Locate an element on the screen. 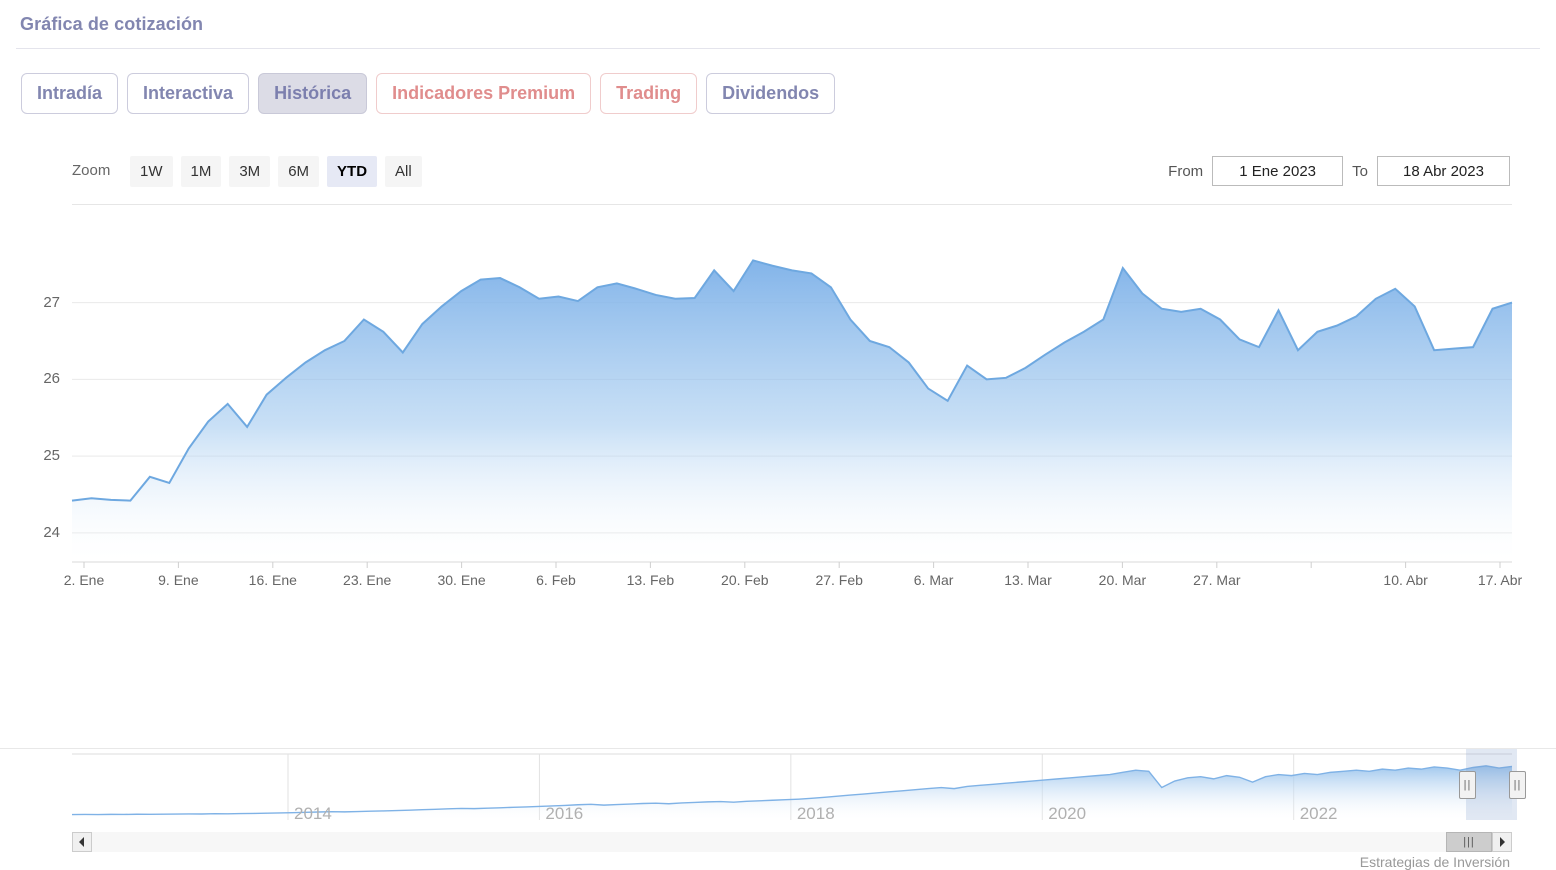 The height and width of the screenshot is (870, 1556). x-axis-tick-label: 20. Feb is located at coordinates (745, 580).